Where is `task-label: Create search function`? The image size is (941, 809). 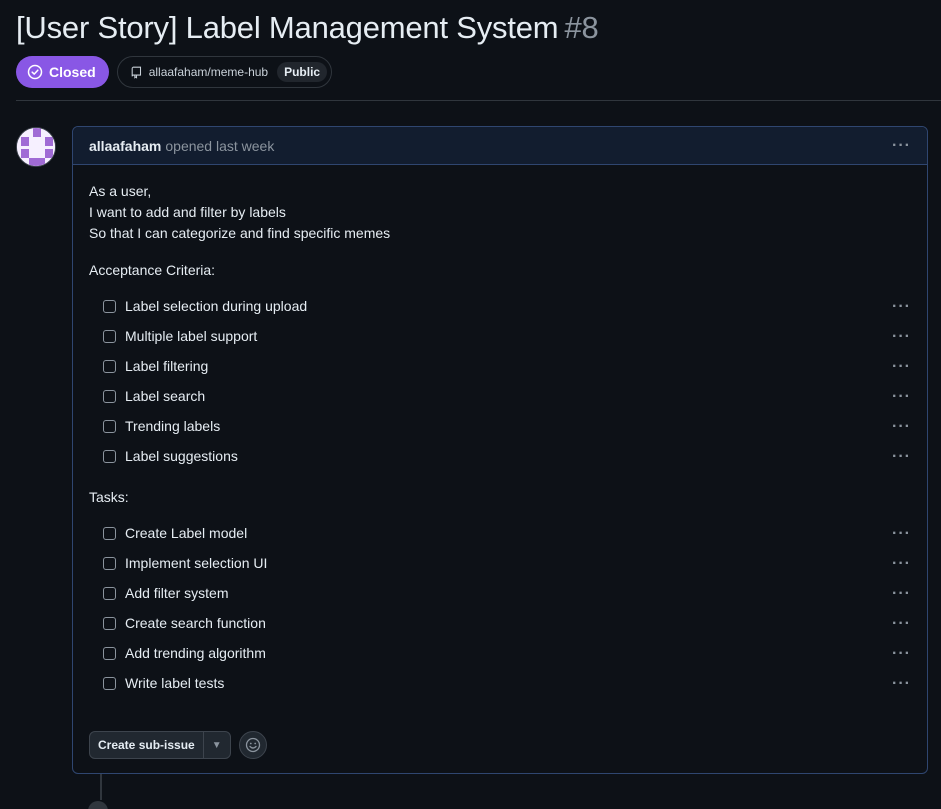 task-label: Create search function is located at coordinates (195, 622).